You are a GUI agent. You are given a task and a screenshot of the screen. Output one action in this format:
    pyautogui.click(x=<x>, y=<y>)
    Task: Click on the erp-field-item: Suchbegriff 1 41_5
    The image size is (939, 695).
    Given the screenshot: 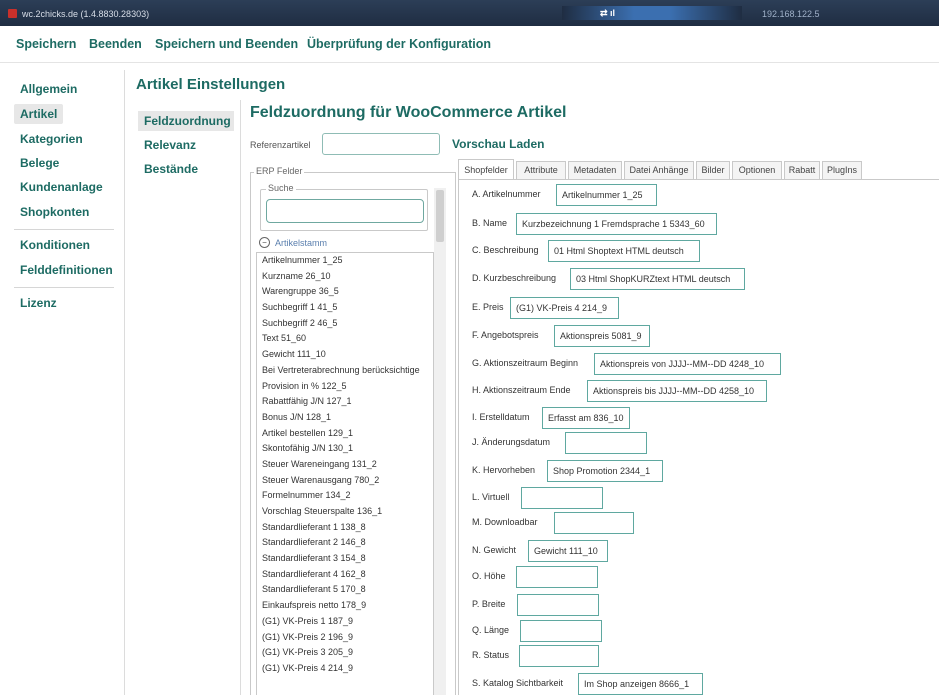 What is the action you would take?
    pyautogui.click(x=345, y=308)
    